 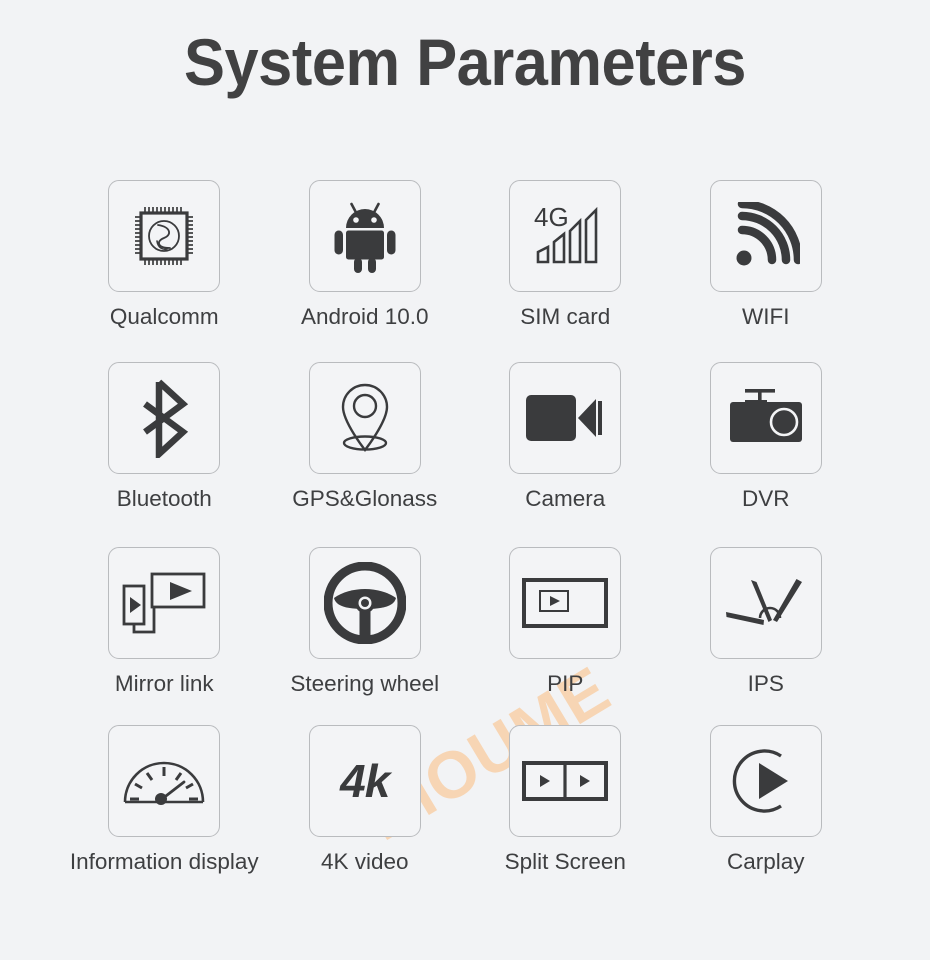 I want to click on icon-card: 4k, so click(x=364, y=781).